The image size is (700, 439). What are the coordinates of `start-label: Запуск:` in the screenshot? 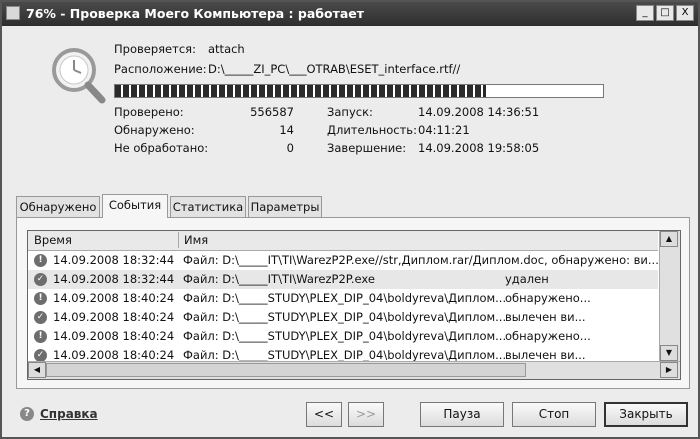 It's located at (350, 112).